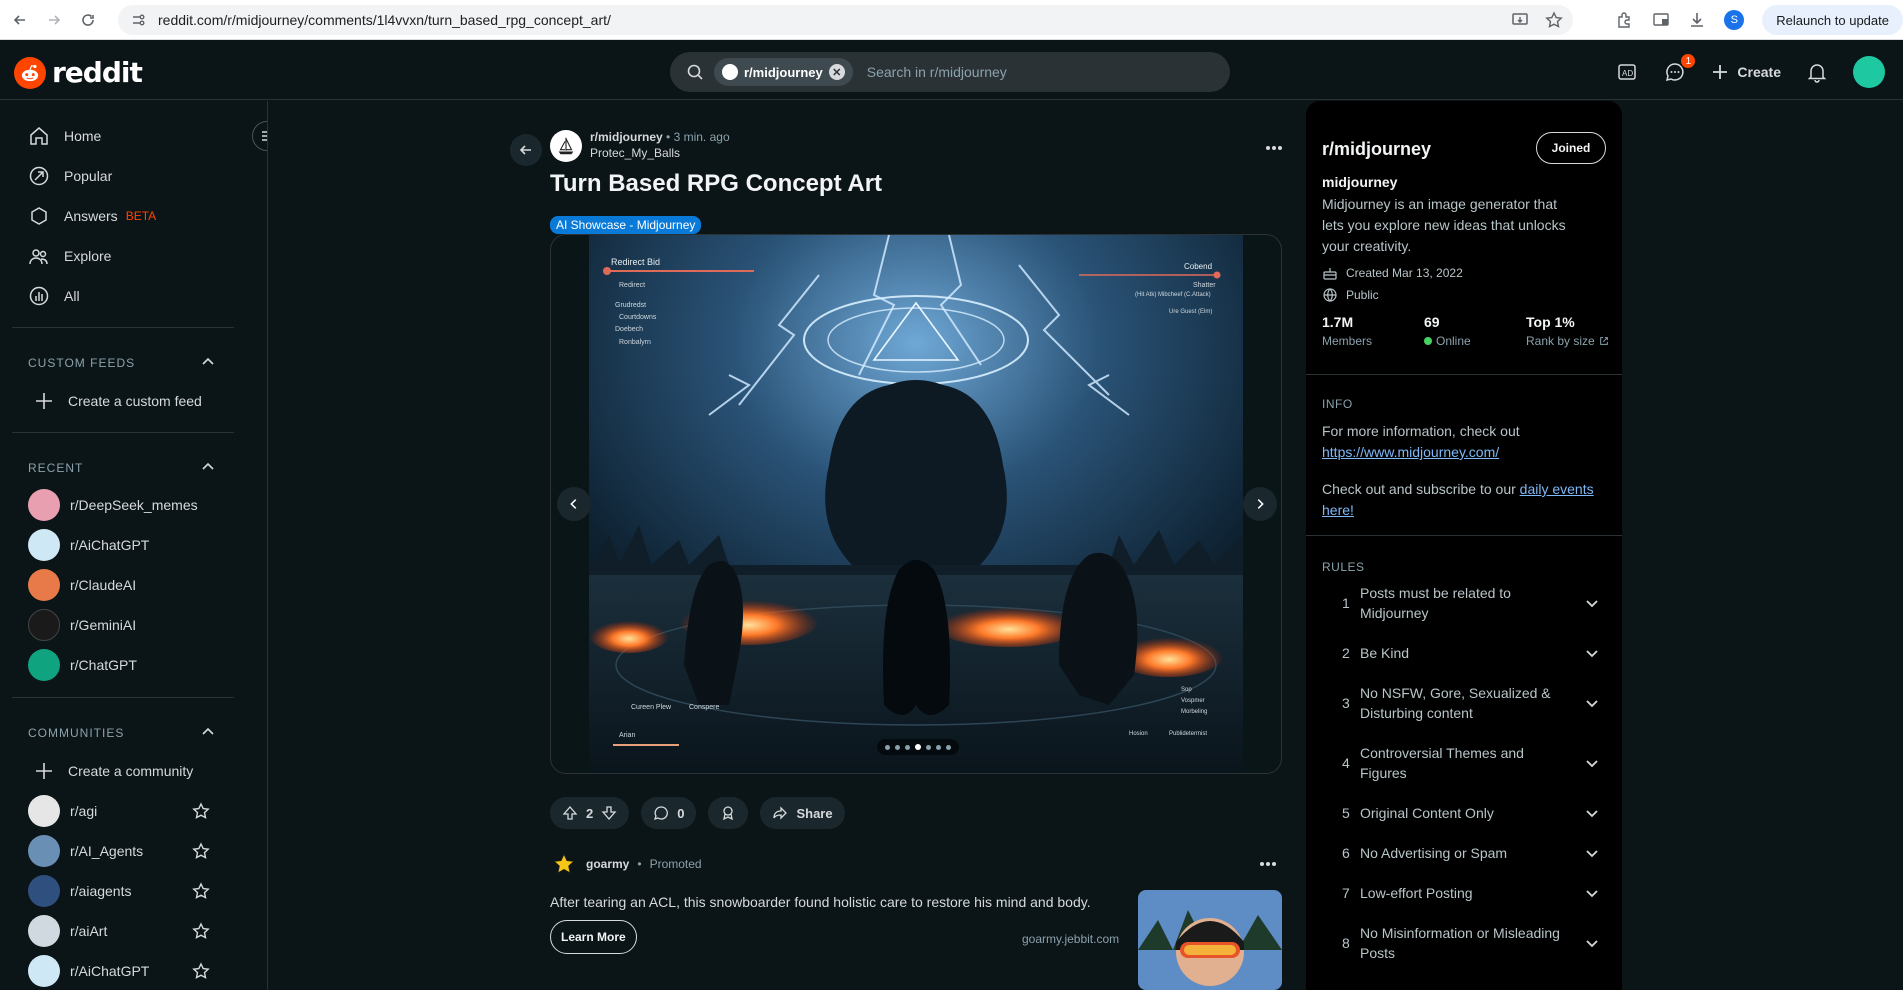  I want to click on sidebar-item-answers: Answers BETA, so click(92, 216).